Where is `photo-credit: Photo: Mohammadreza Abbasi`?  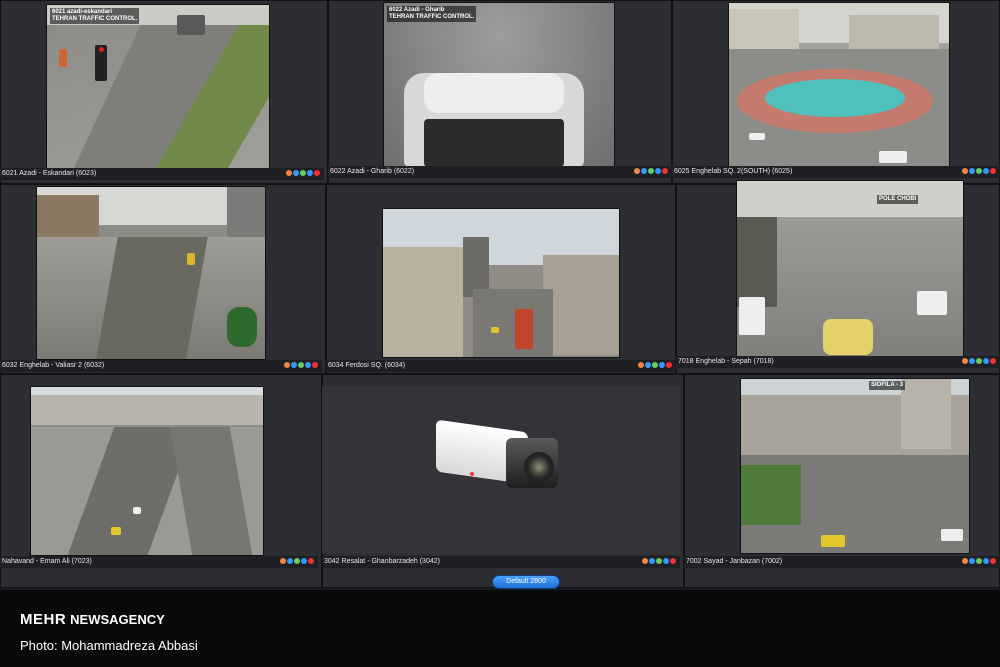 photo-credit: Photo: Mohammadreza Abbasi is located at coordinates (109, 645).